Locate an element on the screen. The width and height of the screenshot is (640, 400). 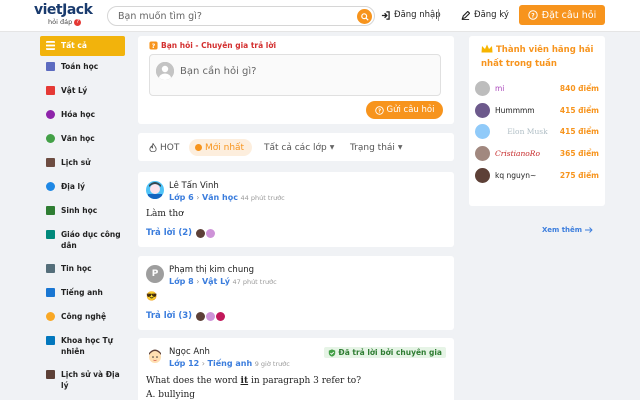
search-input is located at coordinates (233, 16).